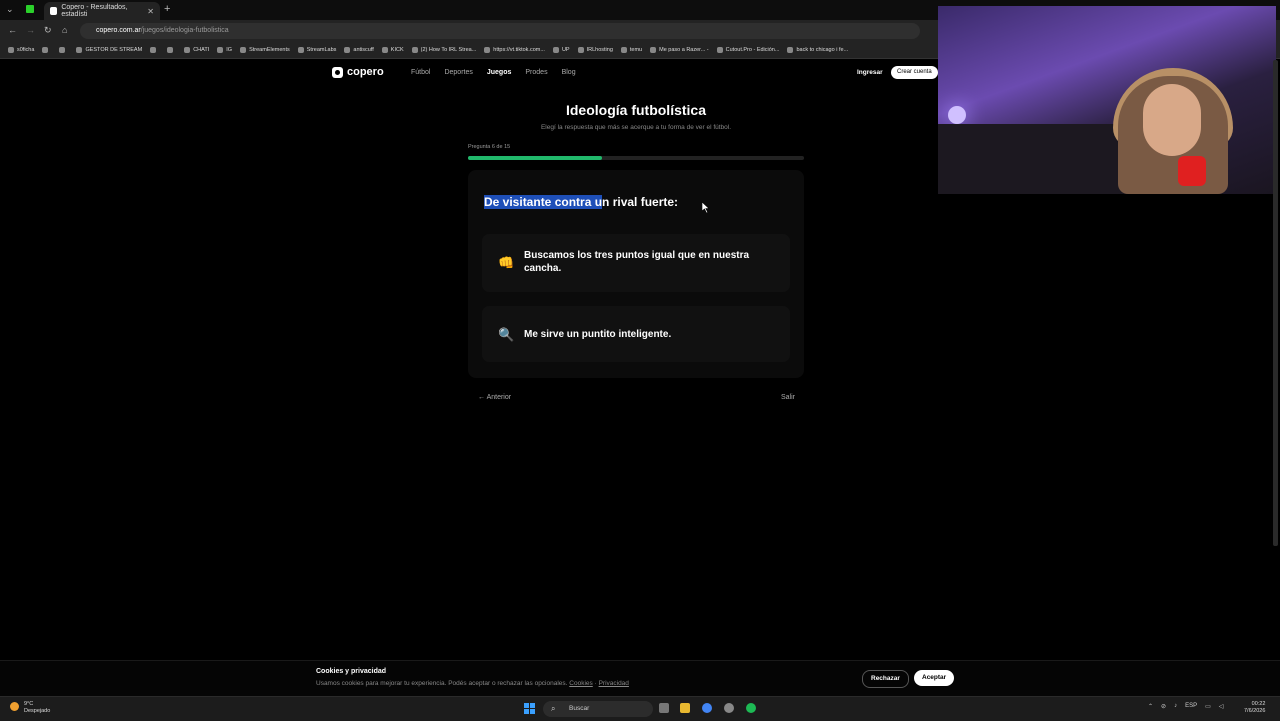 The height and width of the screenshot is (721, 1280). I want to click on accept-cookies-button: Aceptar, so click(934, 678).